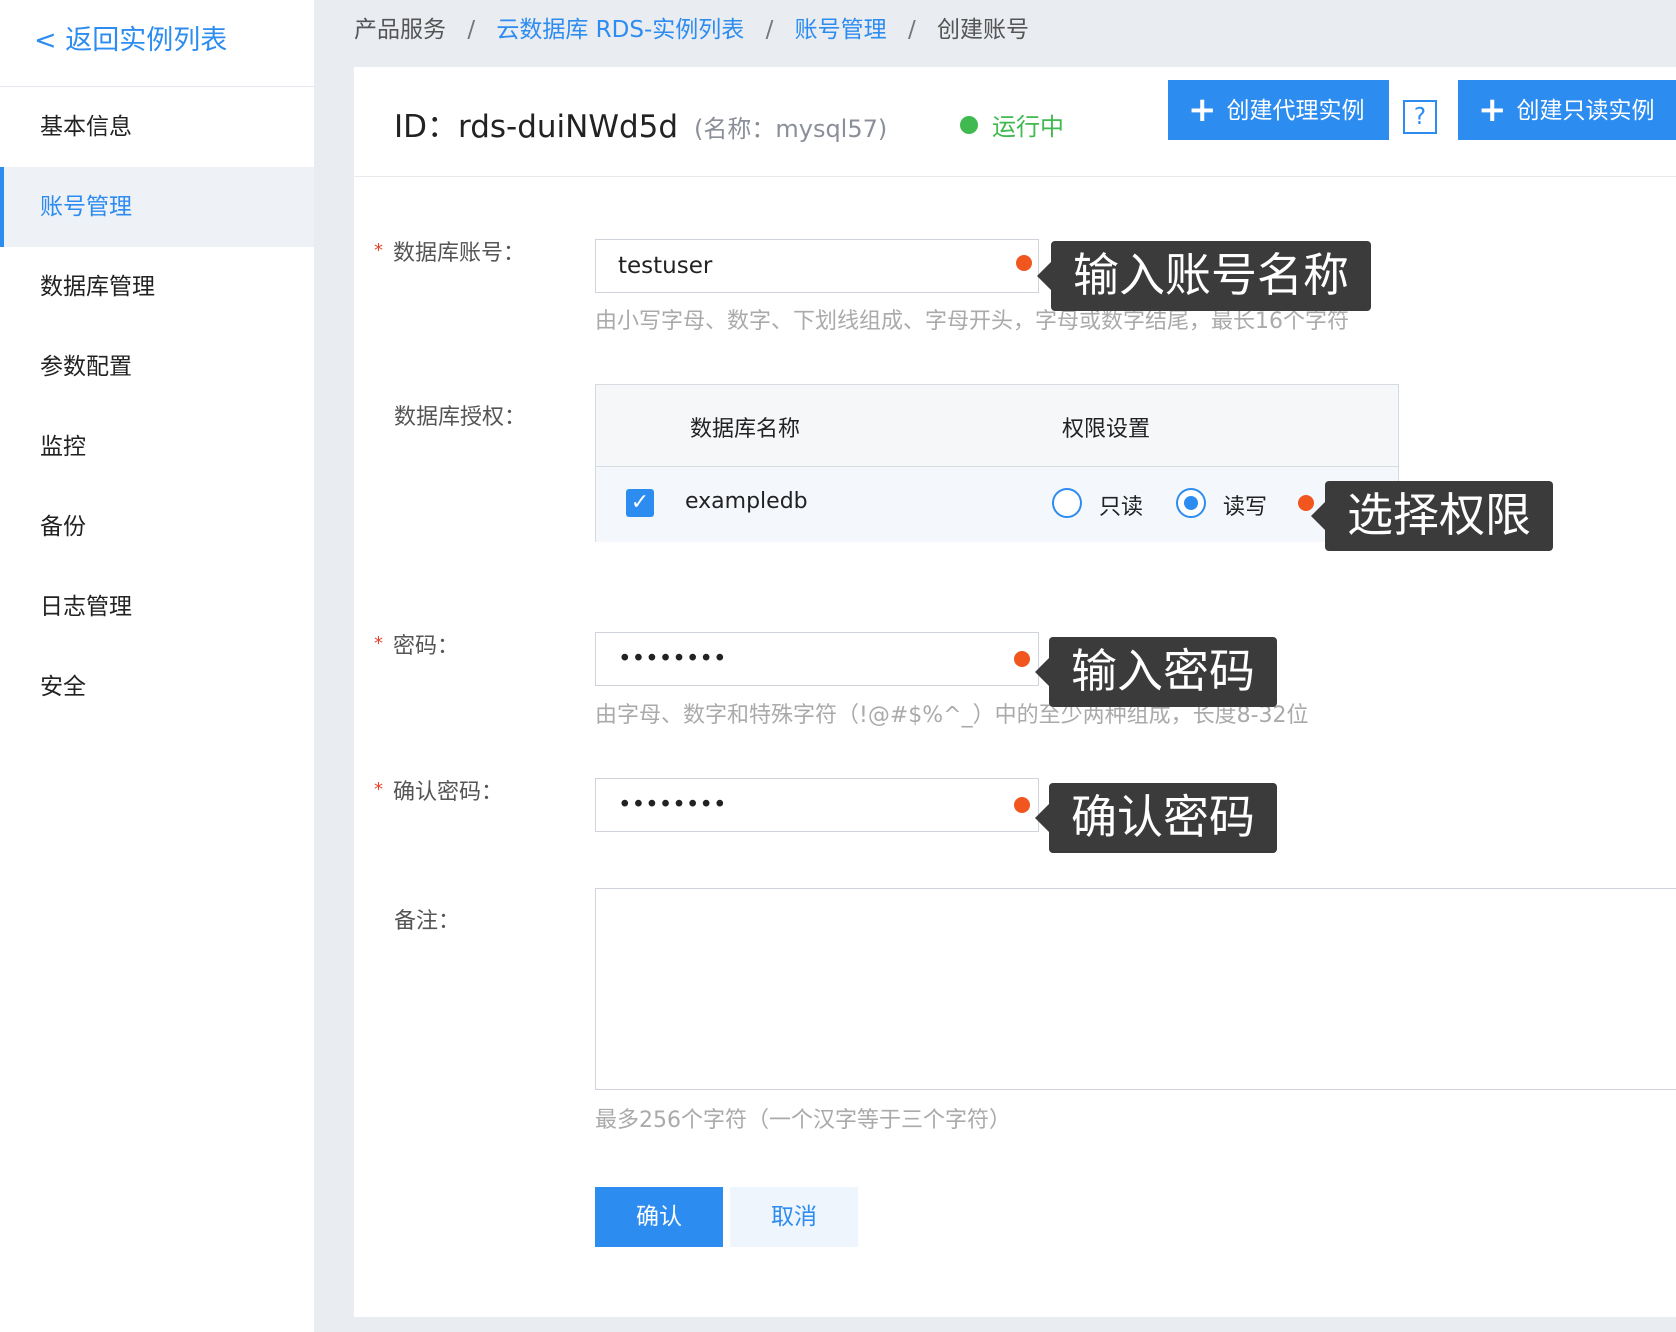  I want to click on password-label-text: 密码：, so click(426, 646).